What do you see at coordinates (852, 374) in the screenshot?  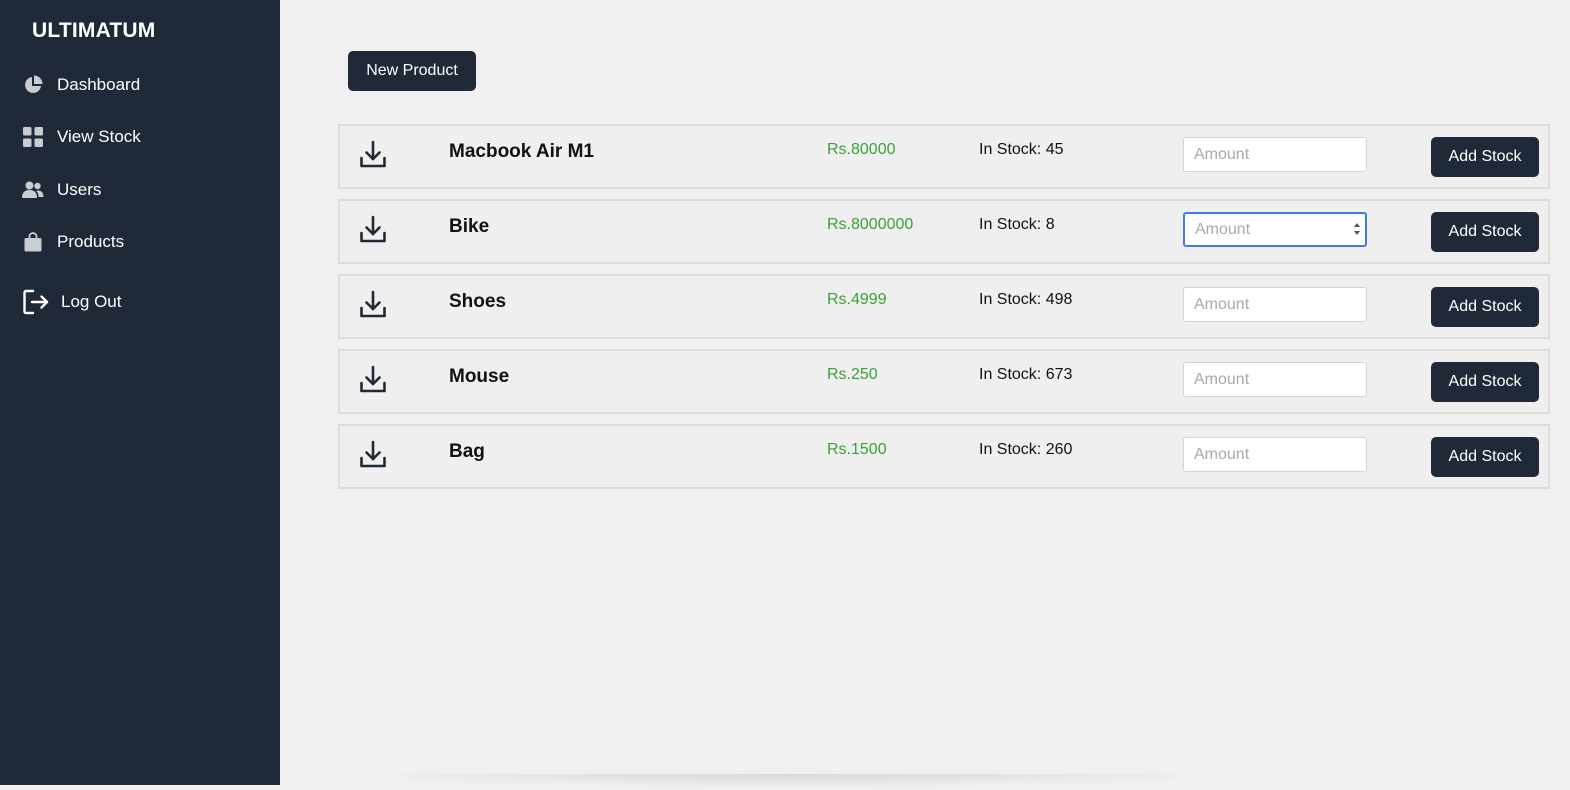 I see `product-price: Rs.250` at bounding box center [852, 374].